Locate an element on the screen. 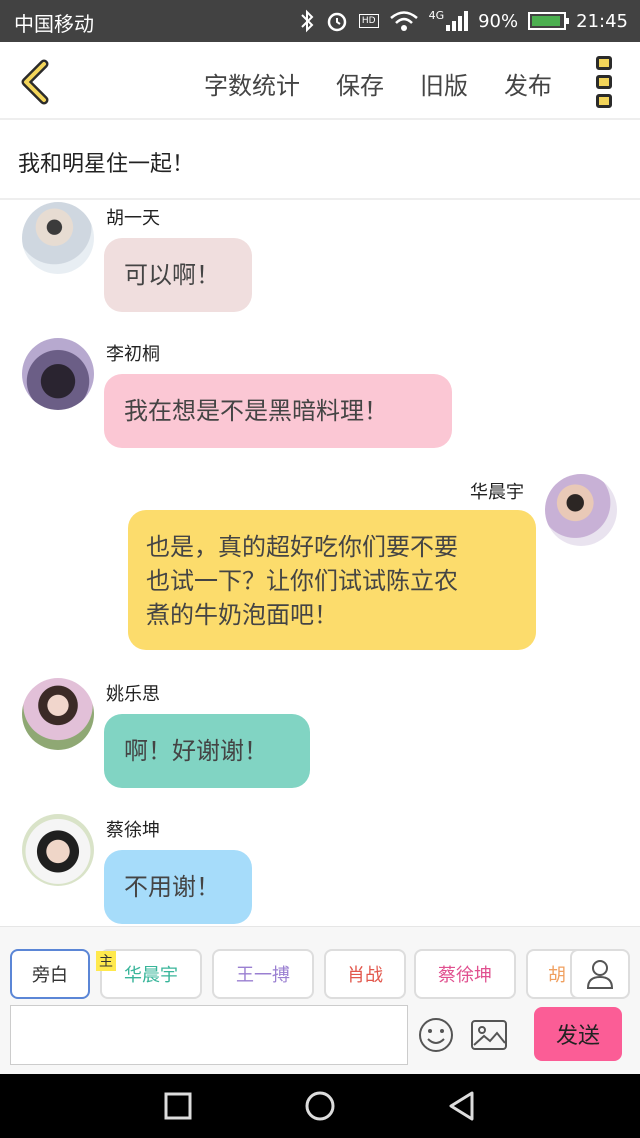 The image size is (640, 1138). message-bubble: 不用谢！ is located at coordinates (178, 887).